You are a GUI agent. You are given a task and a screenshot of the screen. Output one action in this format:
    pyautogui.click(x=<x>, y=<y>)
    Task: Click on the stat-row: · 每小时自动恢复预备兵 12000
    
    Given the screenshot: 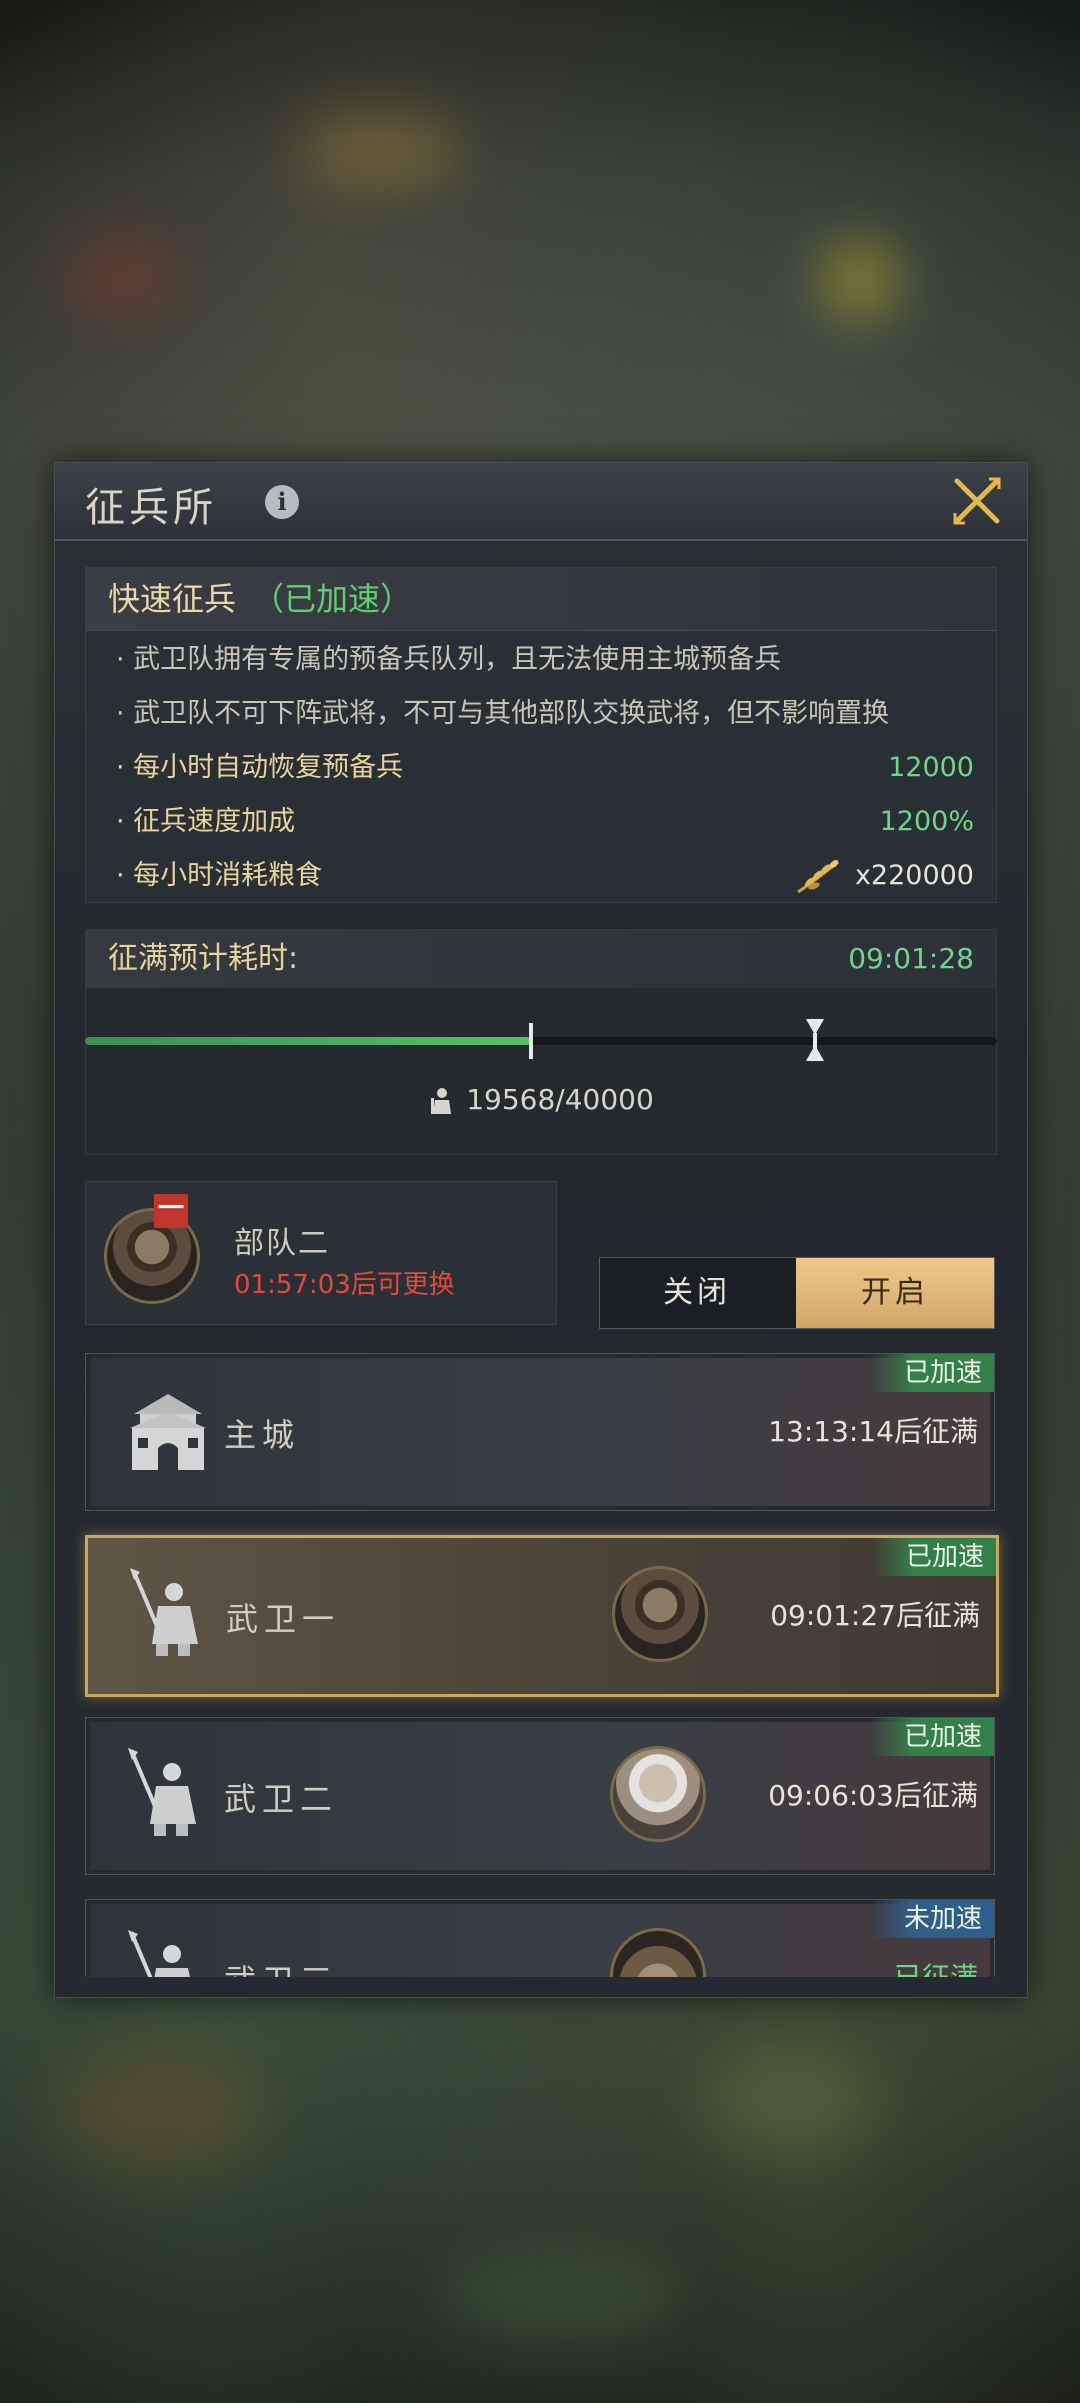 What is the action you would take?
    pyautogui.click(x=541, y=768)
    